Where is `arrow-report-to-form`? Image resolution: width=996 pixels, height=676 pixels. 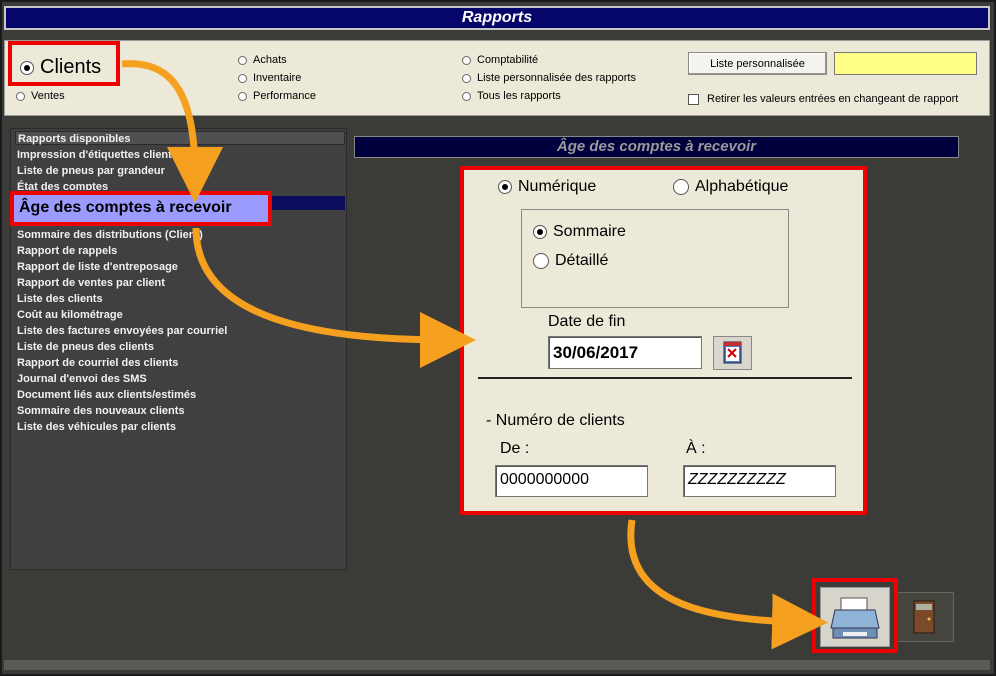 arrow-report-to-form is located at coordinates (334, 297).